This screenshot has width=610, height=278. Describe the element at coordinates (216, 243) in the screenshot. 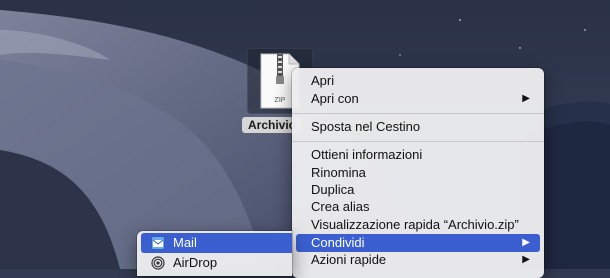

I see `share-item-mail: Mail` at that location.